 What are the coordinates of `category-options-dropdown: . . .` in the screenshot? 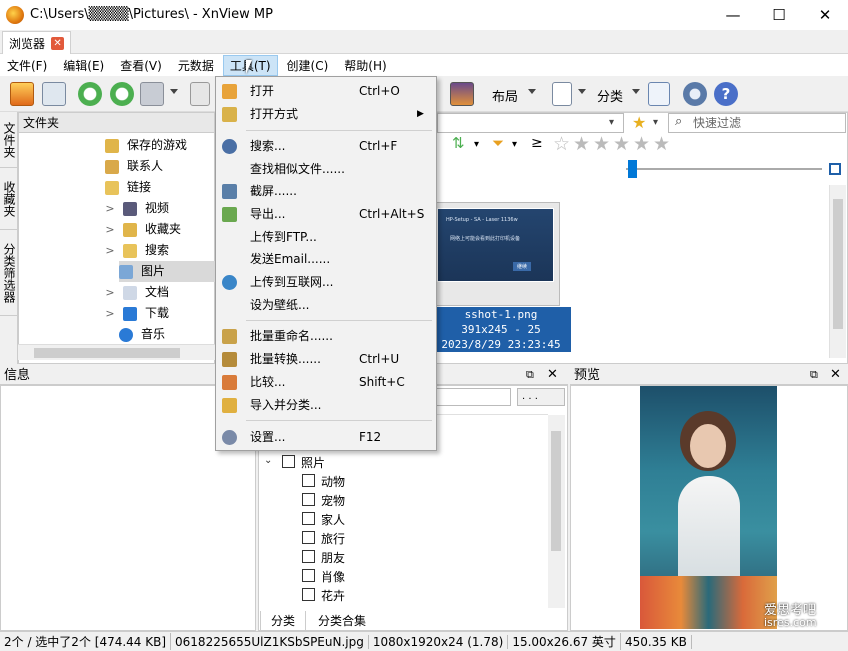 It's located at (541, 397).